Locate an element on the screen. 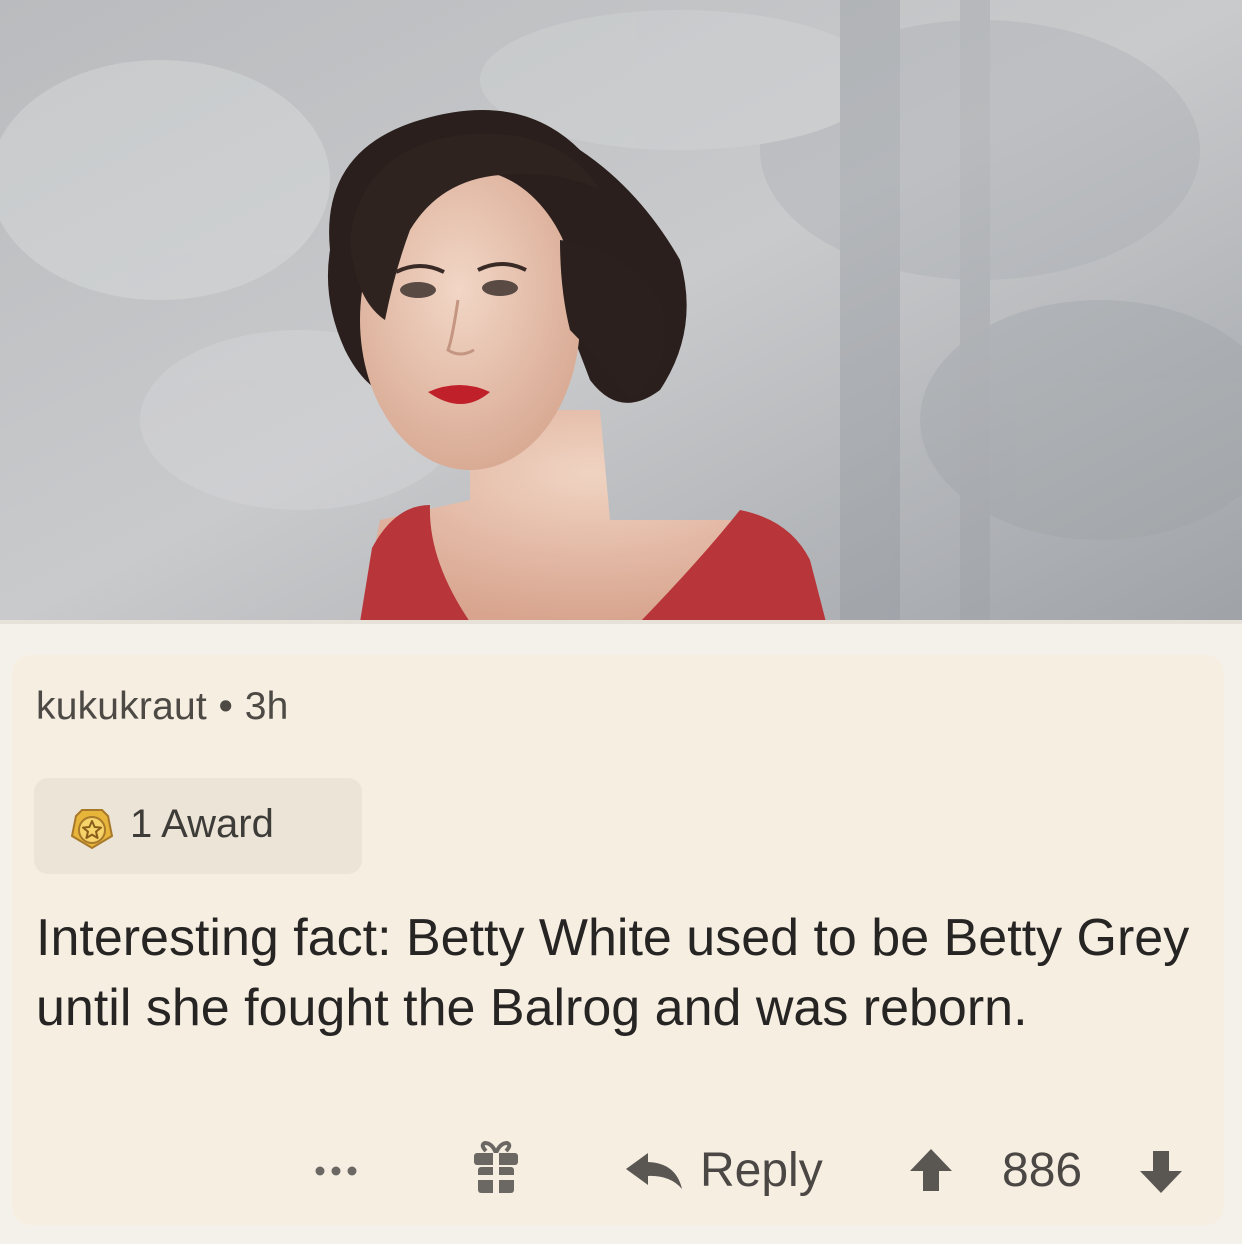 The height and width of the screenshot is (1244, 1242). image-divider is located at coordinates (621, 622).